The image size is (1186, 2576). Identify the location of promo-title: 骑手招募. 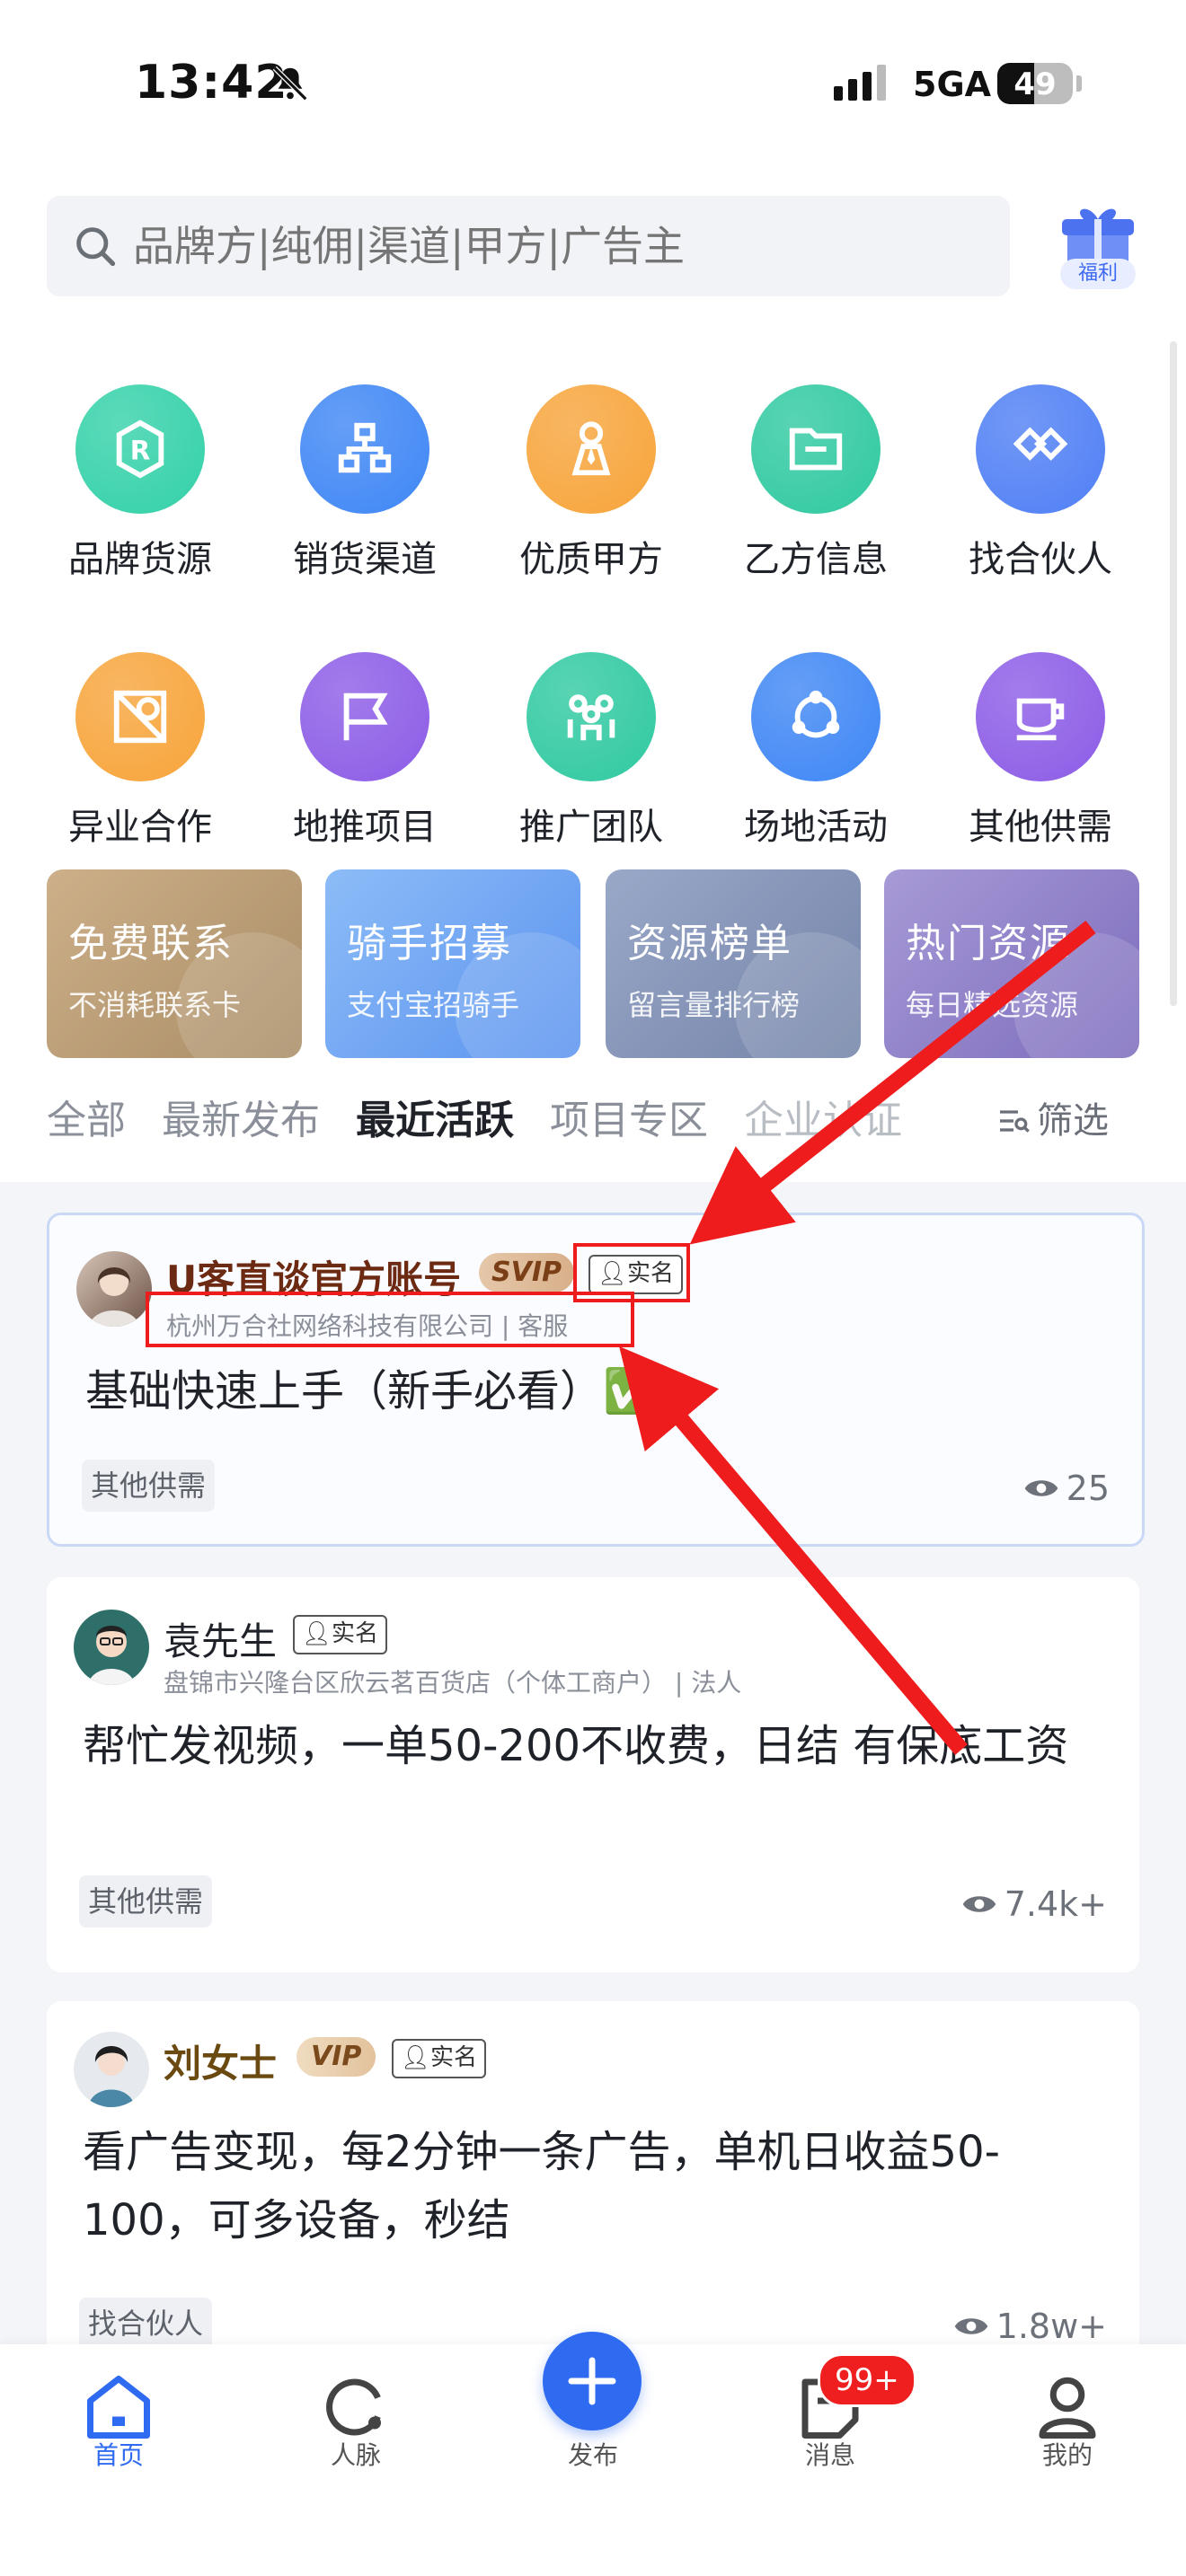
(429, 943).